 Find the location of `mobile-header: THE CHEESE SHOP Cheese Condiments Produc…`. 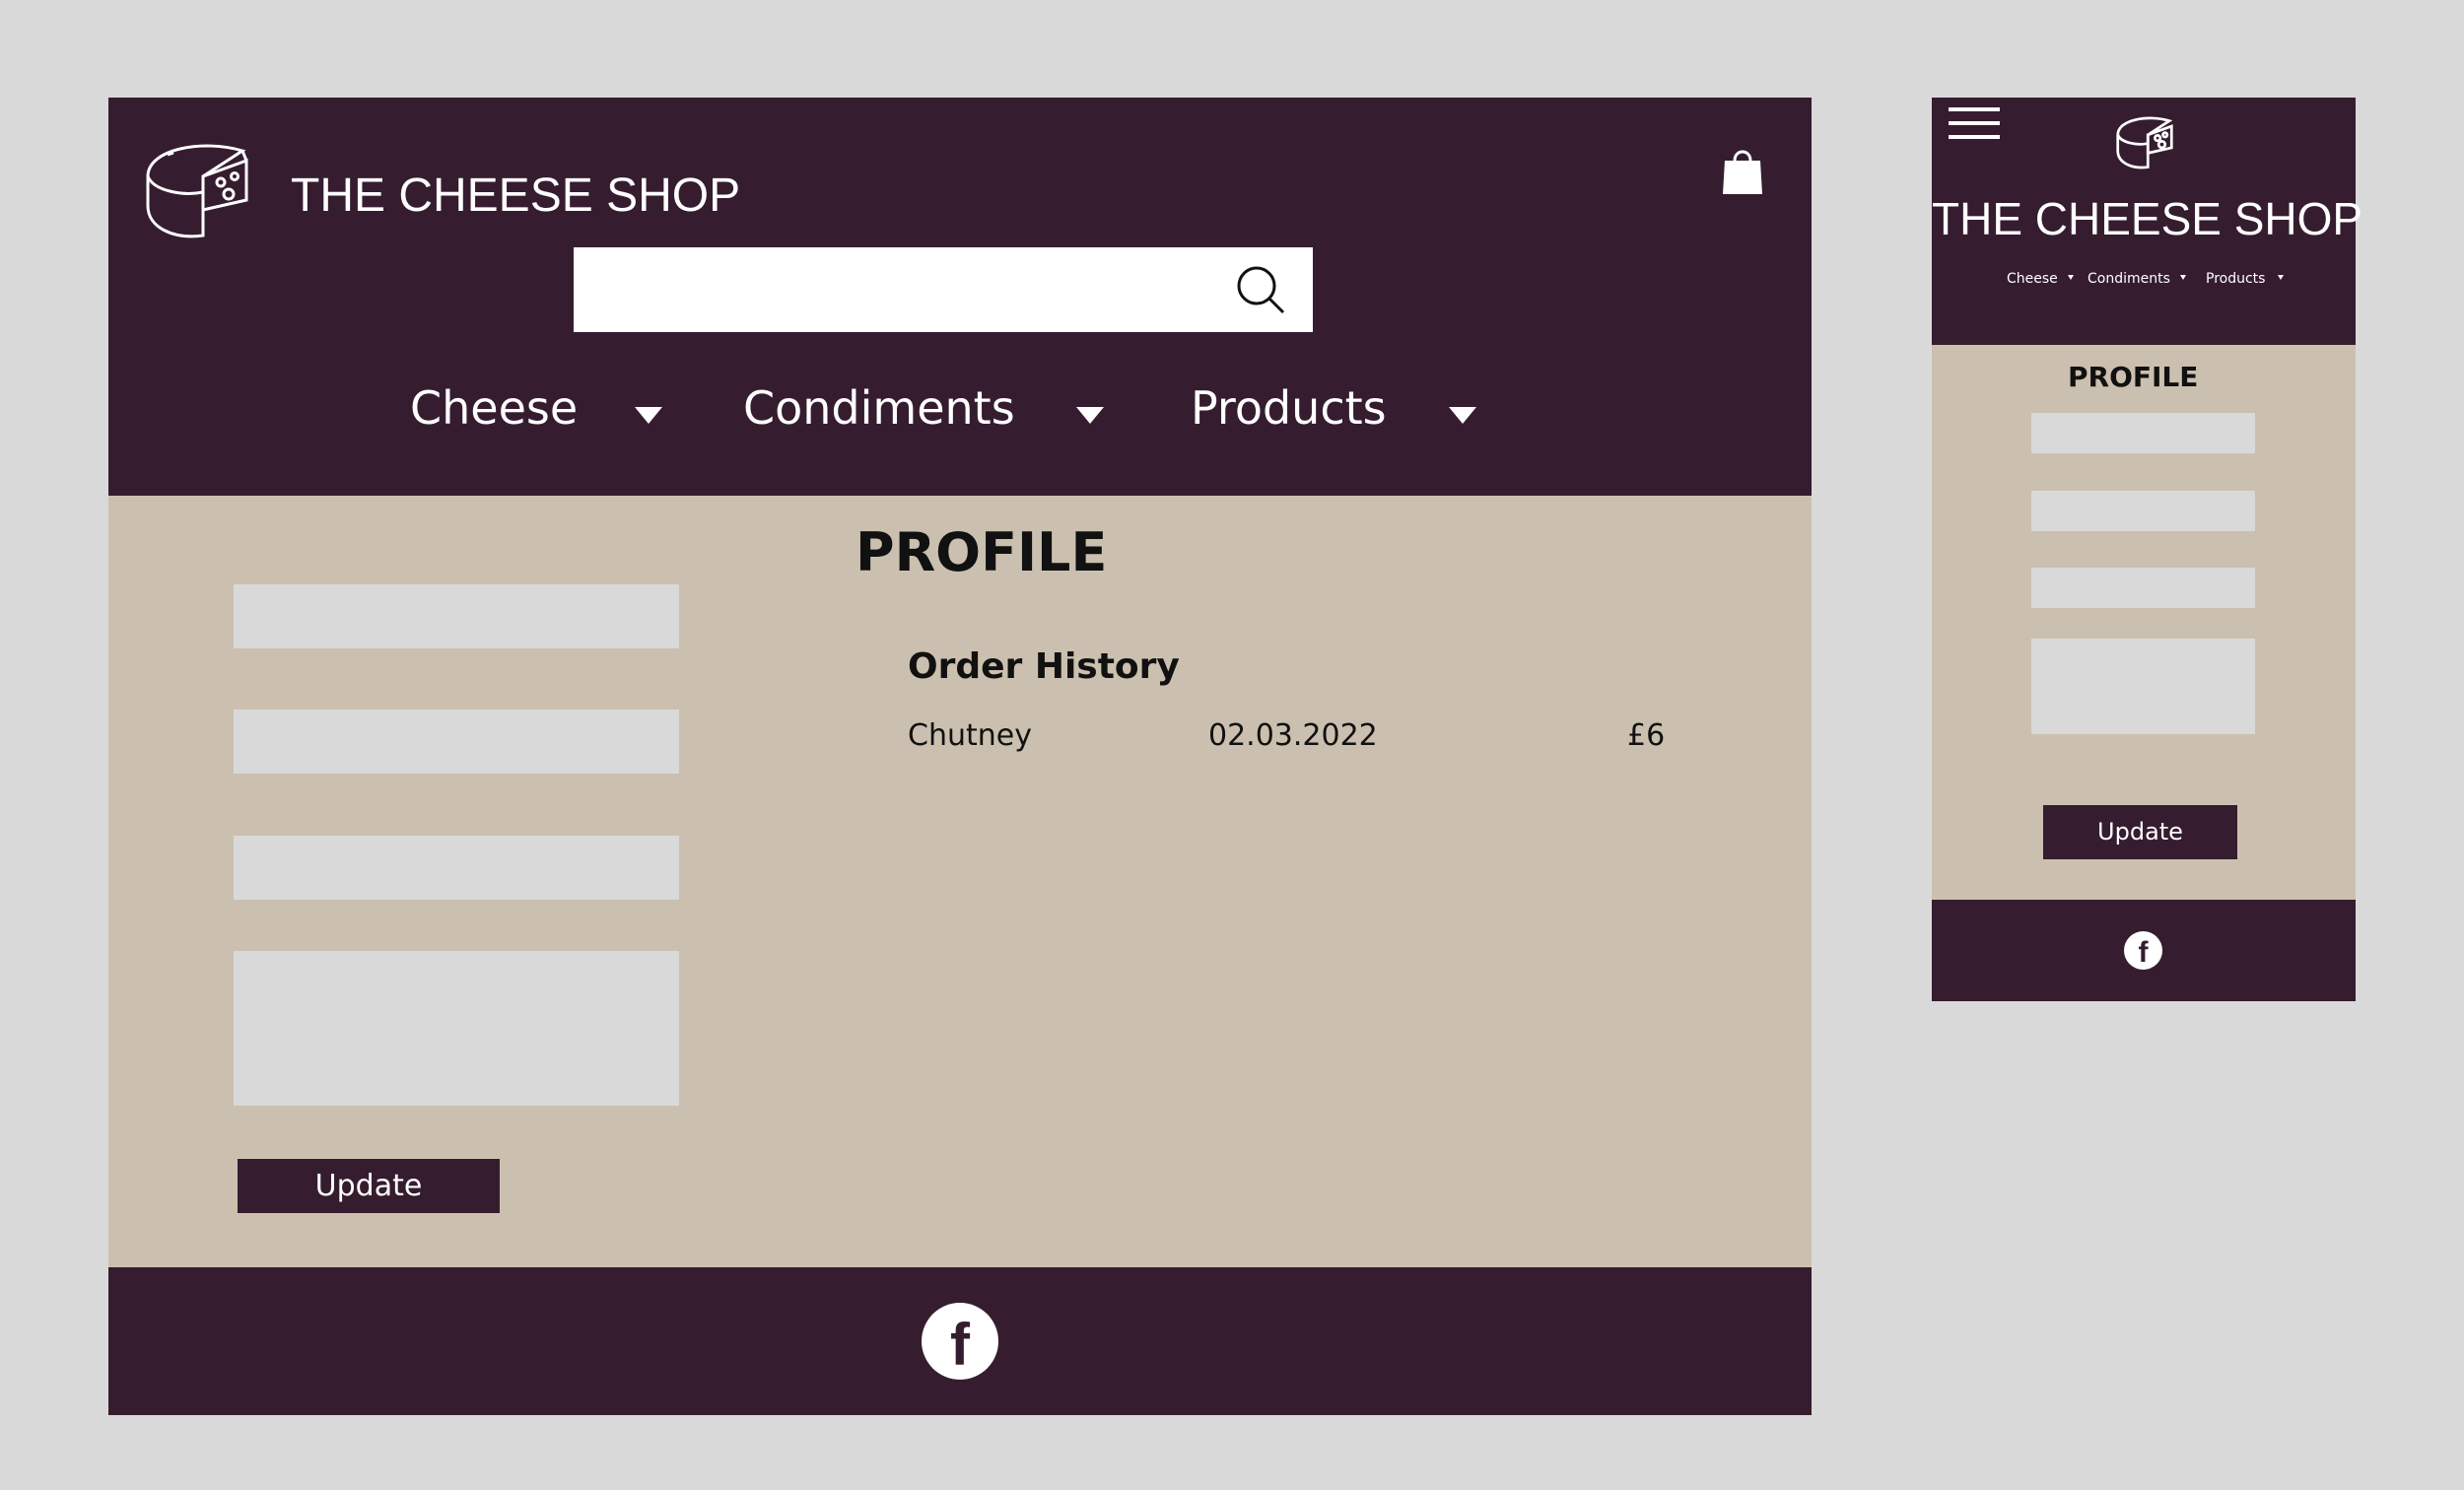

mobile-header: THE CHEESE SHOP Cheese Condiments Produc… is located at coordinates (2147, 221).